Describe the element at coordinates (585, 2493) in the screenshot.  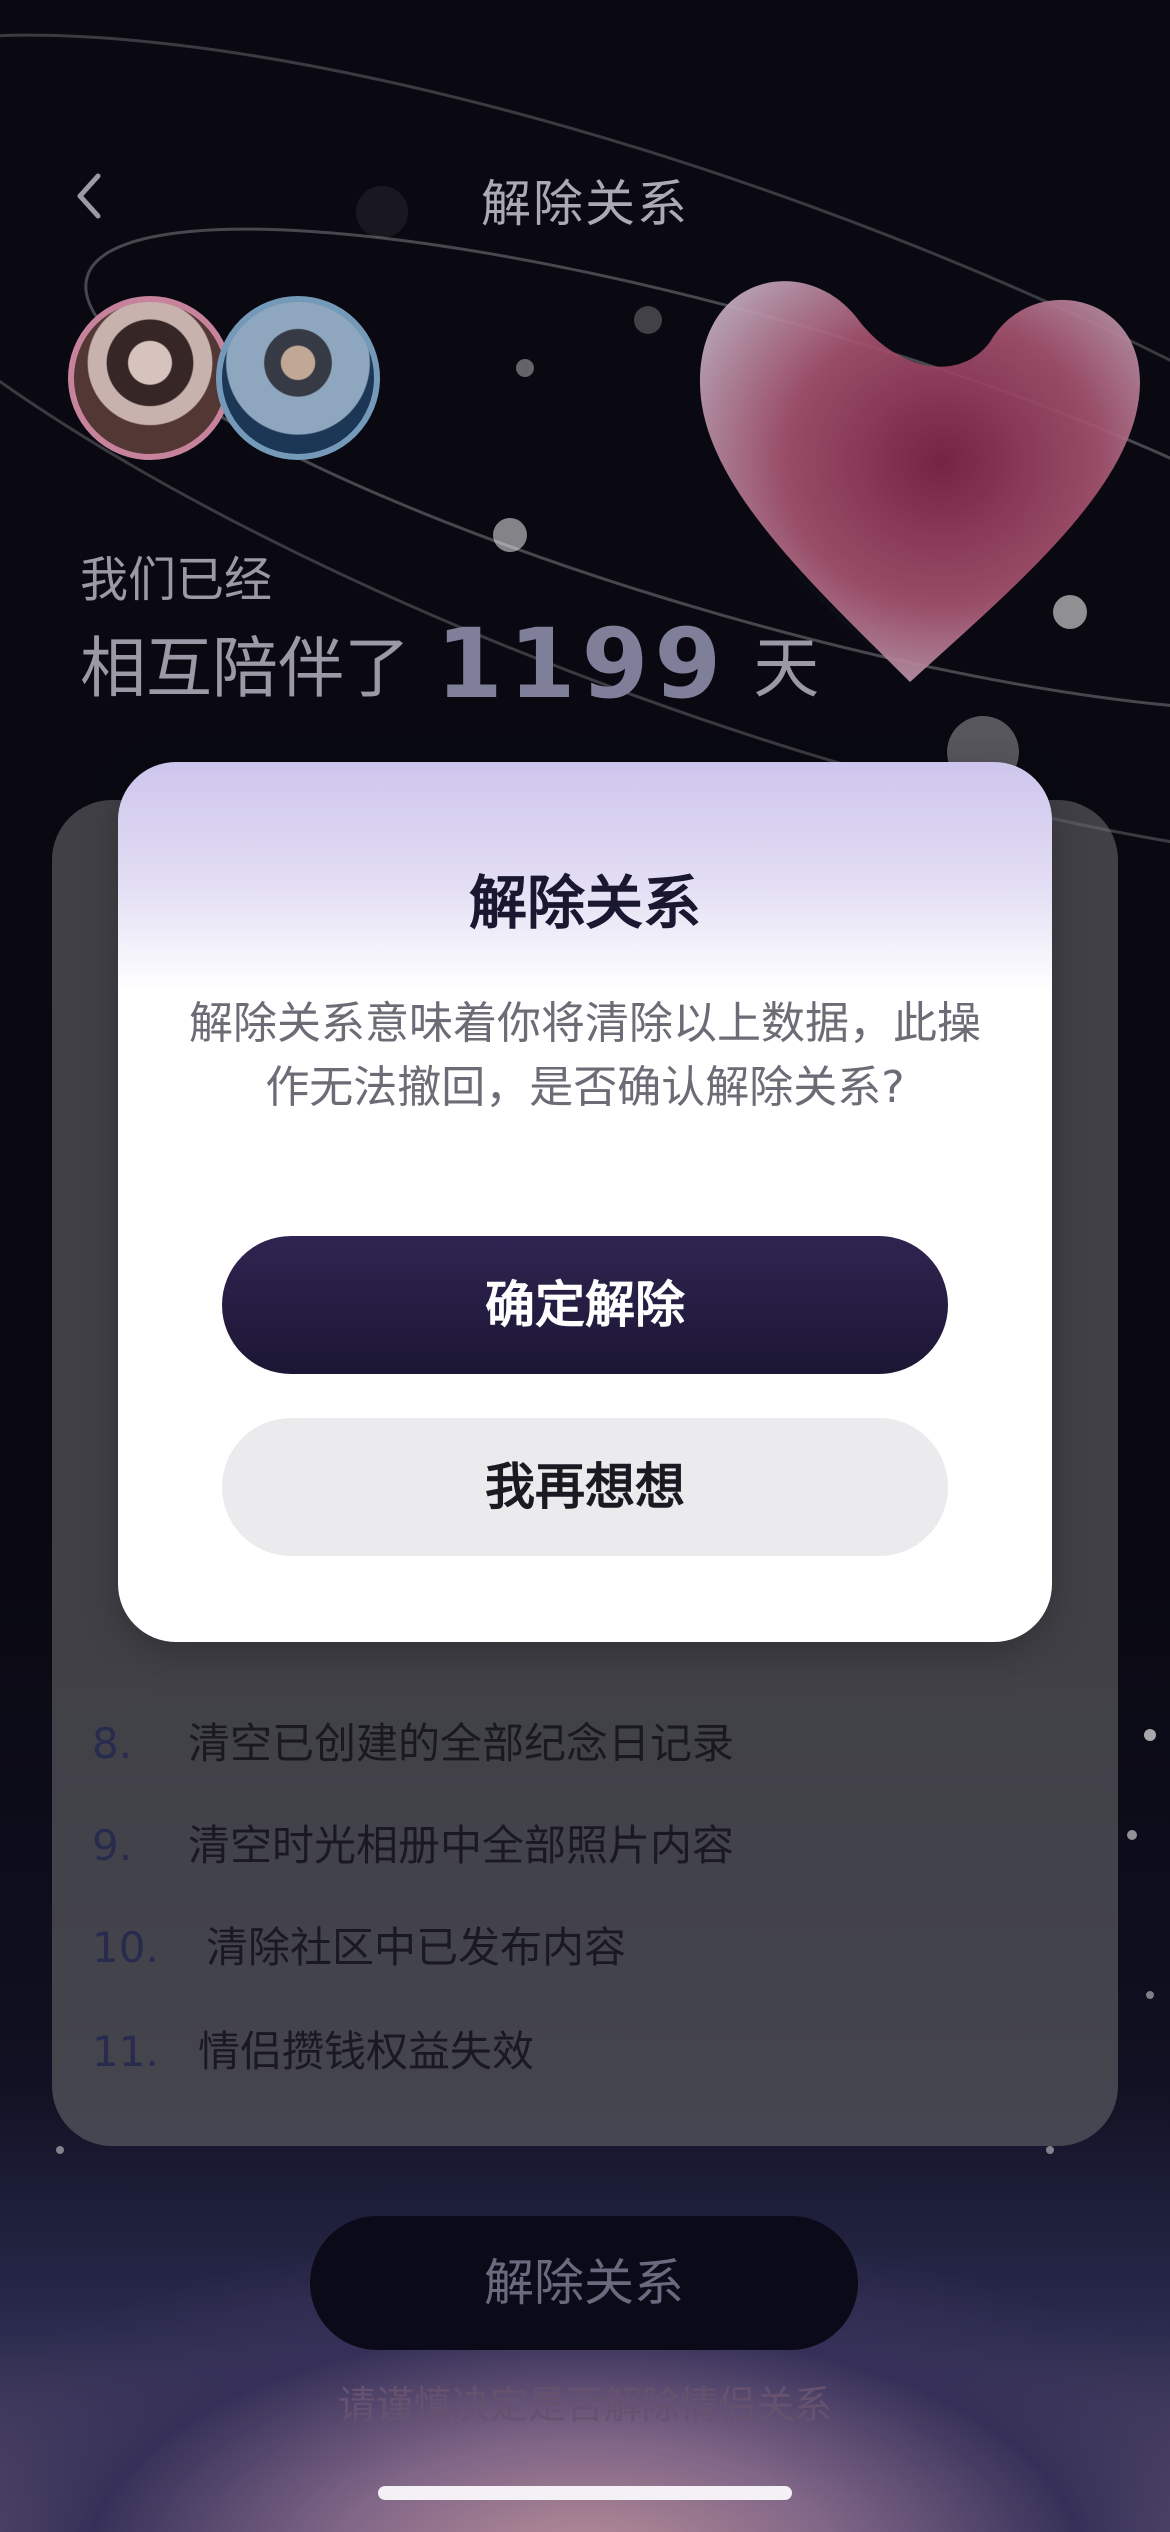
I see `home-indicator` at that location.